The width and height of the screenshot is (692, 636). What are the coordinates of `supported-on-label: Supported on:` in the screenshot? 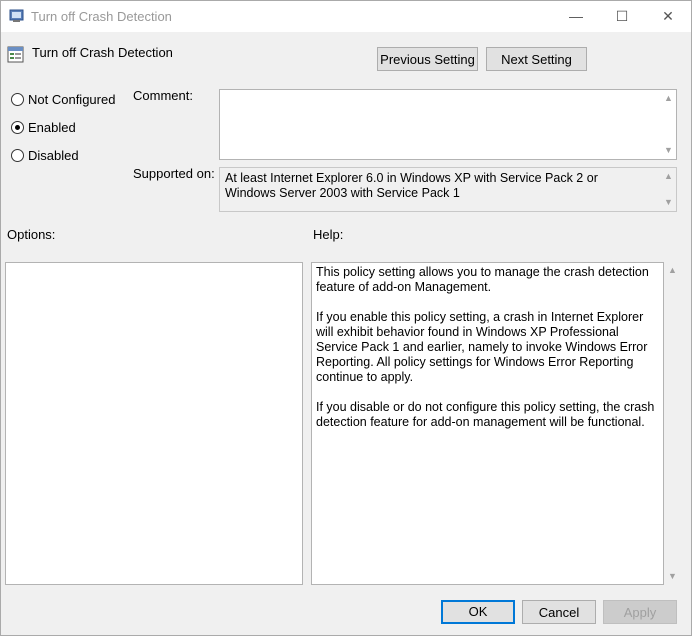 It's located at (174, 173).